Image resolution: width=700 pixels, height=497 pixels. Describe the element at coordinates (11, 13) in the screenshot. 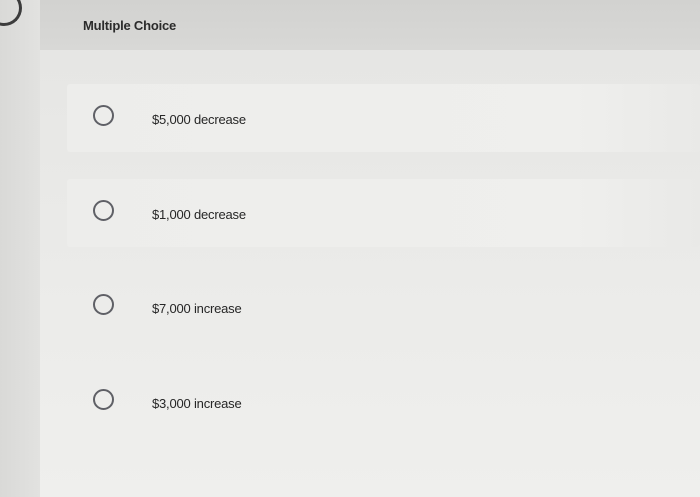

I see `corner-arc-icon` at that location.